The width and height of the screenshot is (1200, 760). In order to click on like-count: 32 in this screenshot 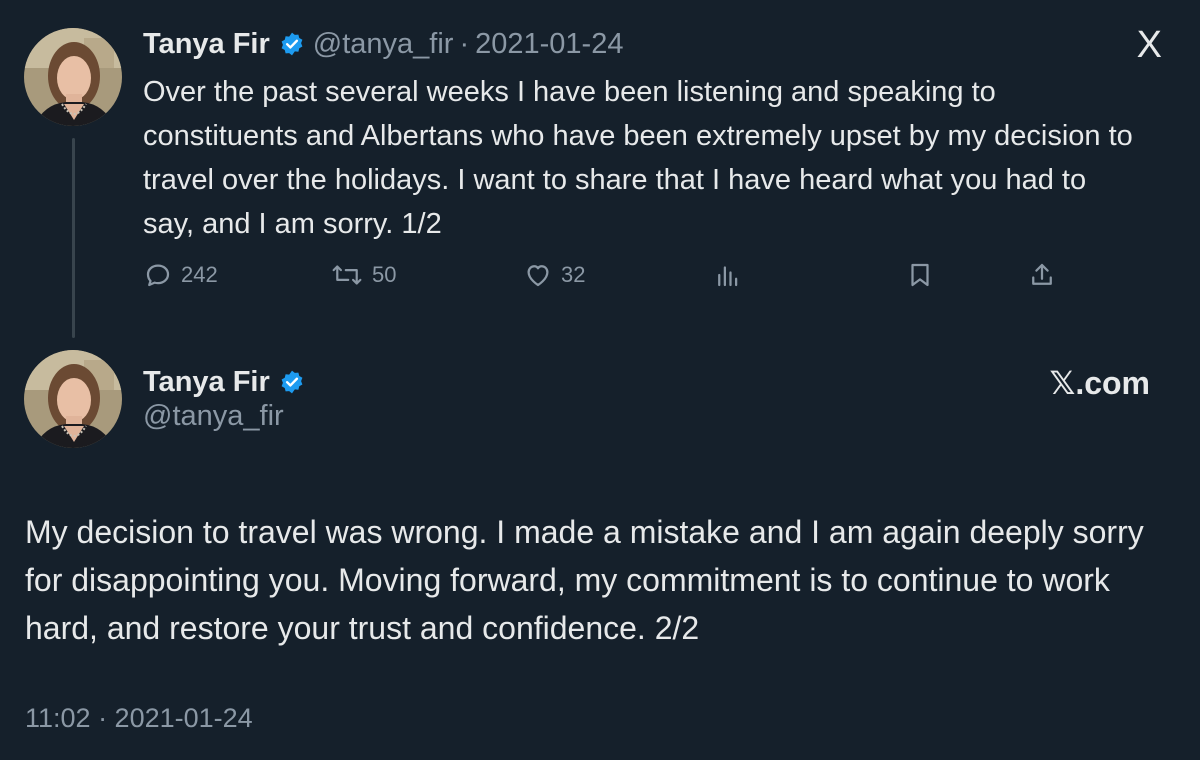, I will do `click(573, 274)`.